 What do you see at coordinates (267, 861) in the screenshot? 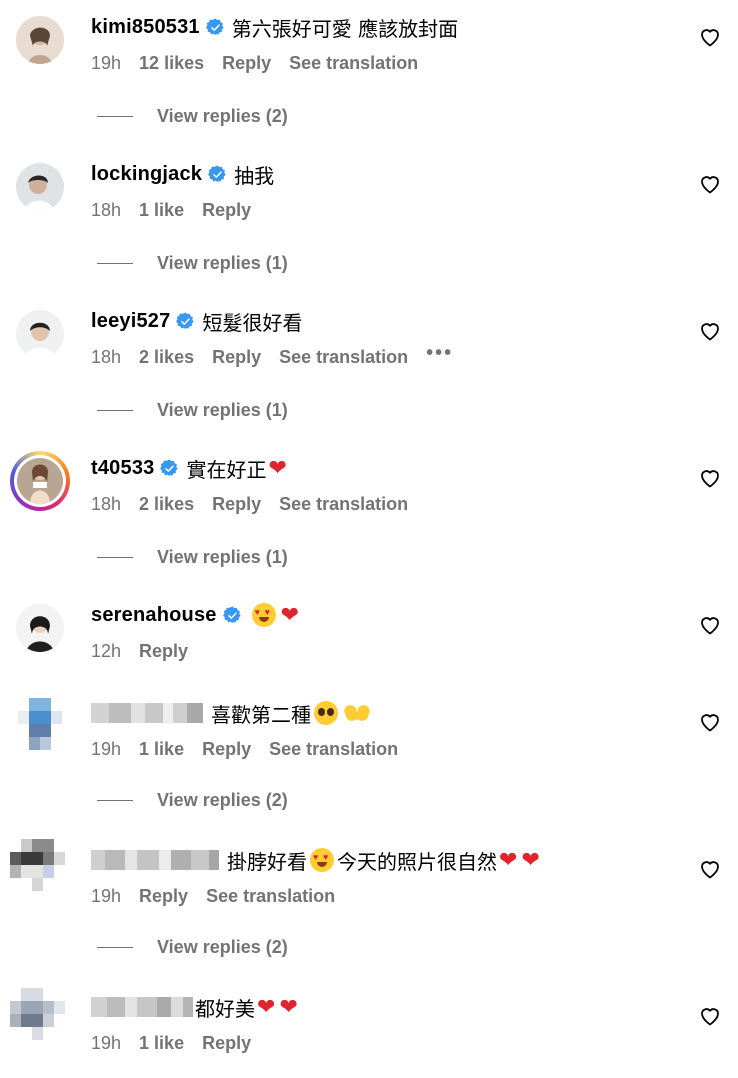
I see `comment-text: 掛脖好看` at bounding box center [267, 861].